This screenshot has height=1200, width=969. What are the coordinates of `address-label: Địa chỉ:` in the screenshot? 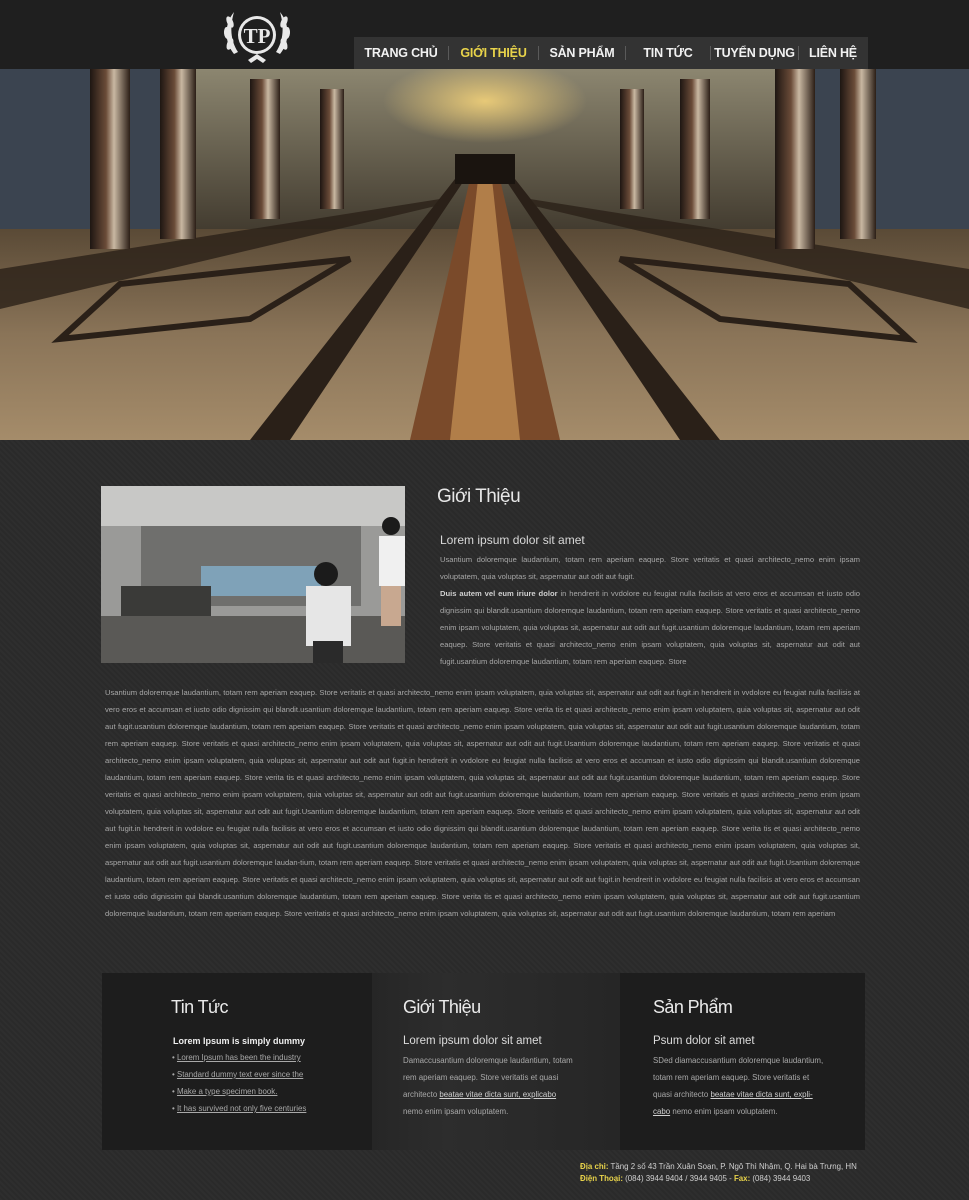 It's located at (594, 1166).